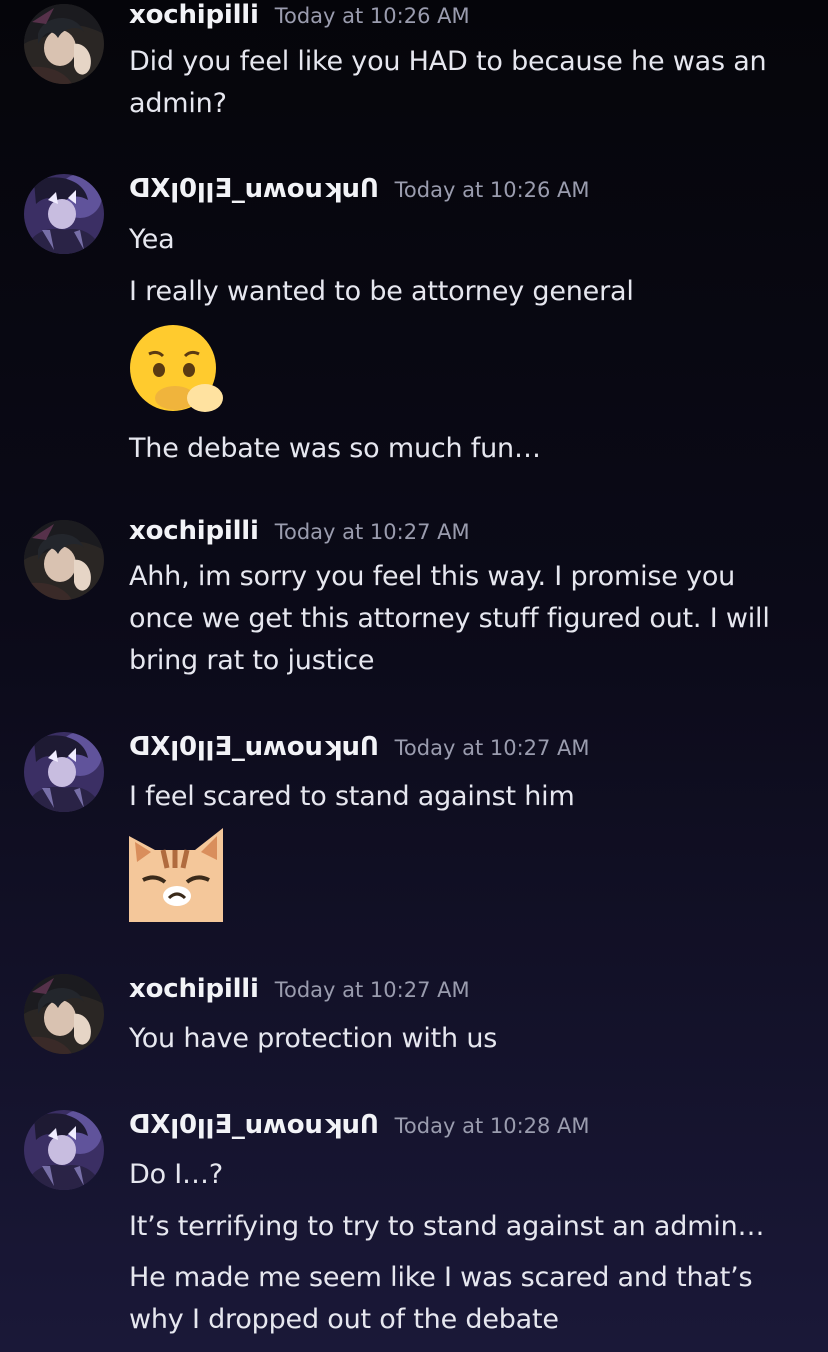 The image size is (828, 1352). I want to click on timestamp: Today at 10:28 AM, so click(492, 1126).